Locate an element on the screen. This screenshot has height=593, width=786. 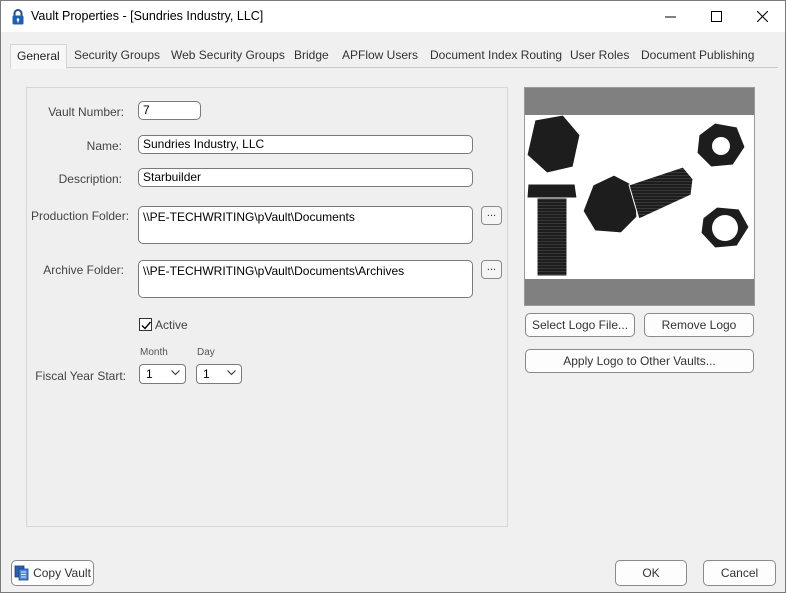
bolts-and-nuts-graphic is located at coordinates (638, 196).